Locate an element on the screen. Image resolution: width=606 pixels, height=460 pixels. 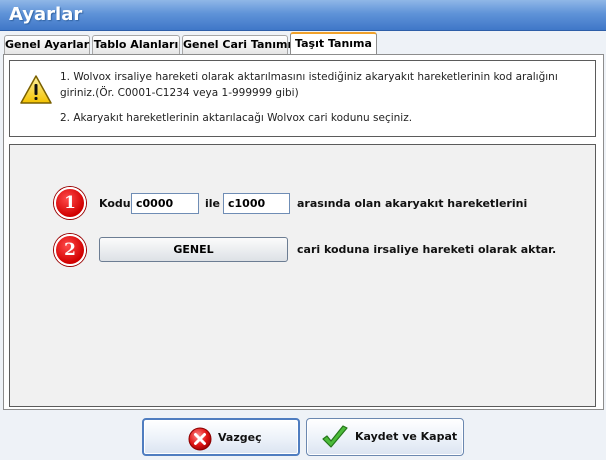
kodu-label: Kodu is located at coordinates (115, 203).